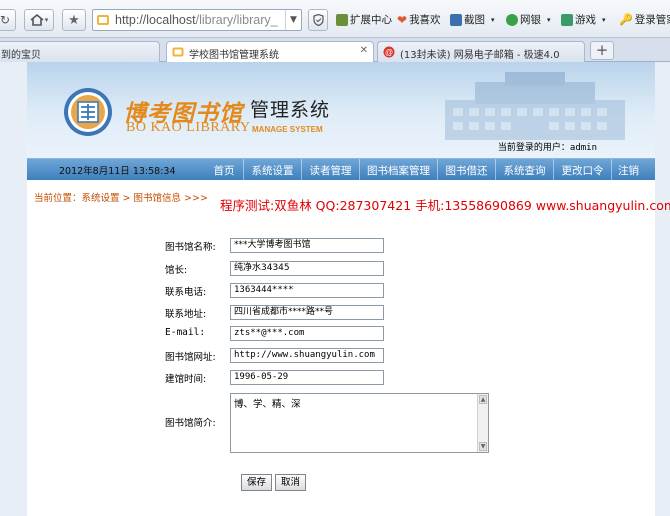 Image resolution: width=670 pixels, height=516 pixels. What do you see at coordinates (535, 106) in the screenshot?
I see `library-building-image` at bounding box center [535, 106].